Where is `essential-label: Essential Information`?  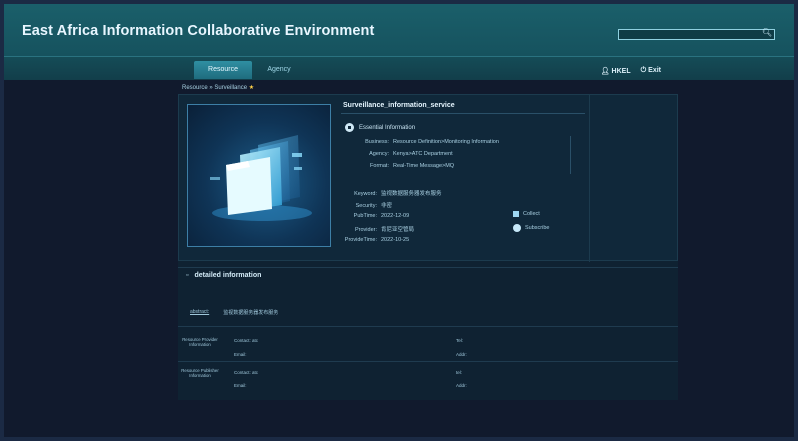
essential-label: Essential Information is located at coordinates (387, 127).